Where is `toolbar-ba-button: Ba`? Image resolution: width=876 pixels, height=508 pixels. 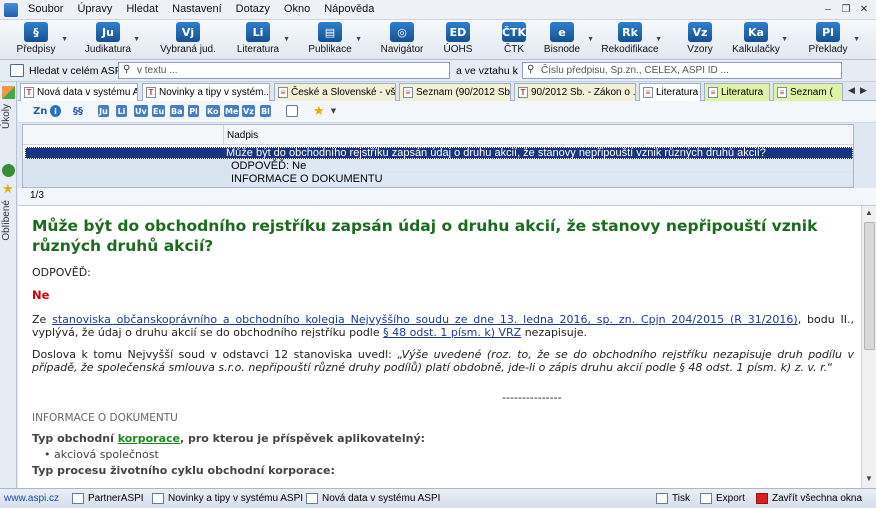
toolbar-ba-button: Ba is located at coordinates (177, 111).